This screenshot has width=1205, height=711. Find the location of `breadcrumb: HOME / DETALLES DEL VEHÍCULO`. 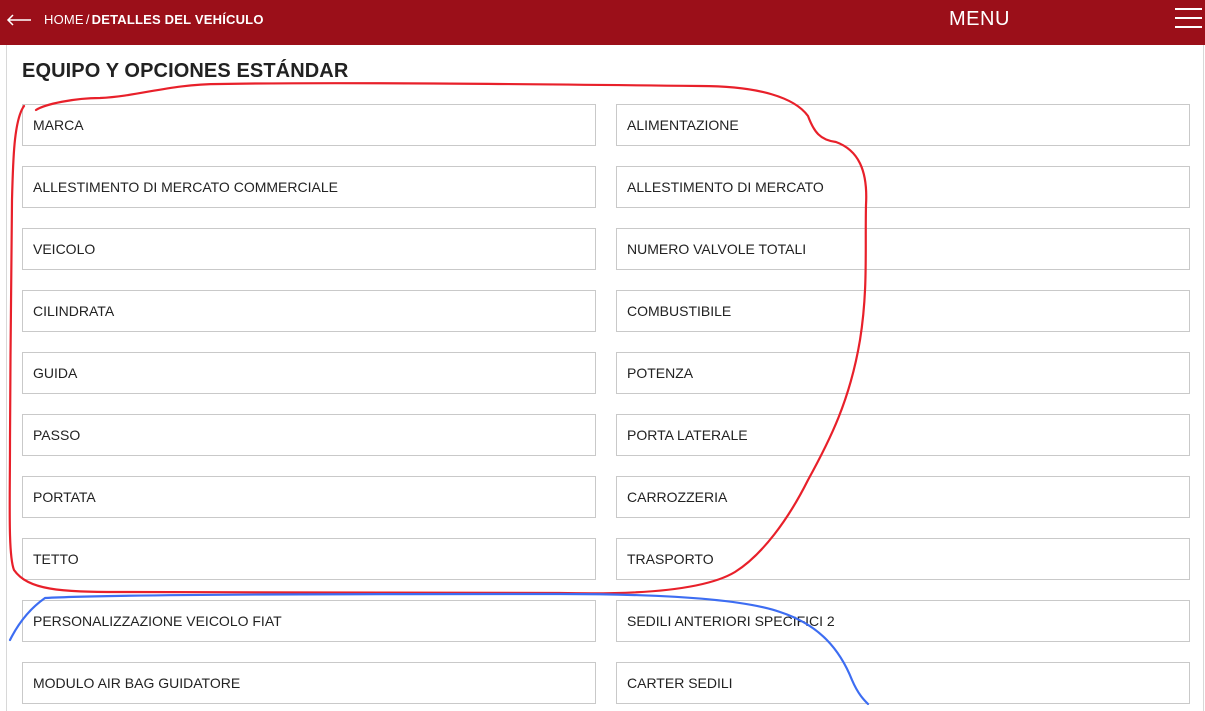

breadcrumb: HOME / DETALLES DEL VEHÍCULO is located at coordinates (154, 19).